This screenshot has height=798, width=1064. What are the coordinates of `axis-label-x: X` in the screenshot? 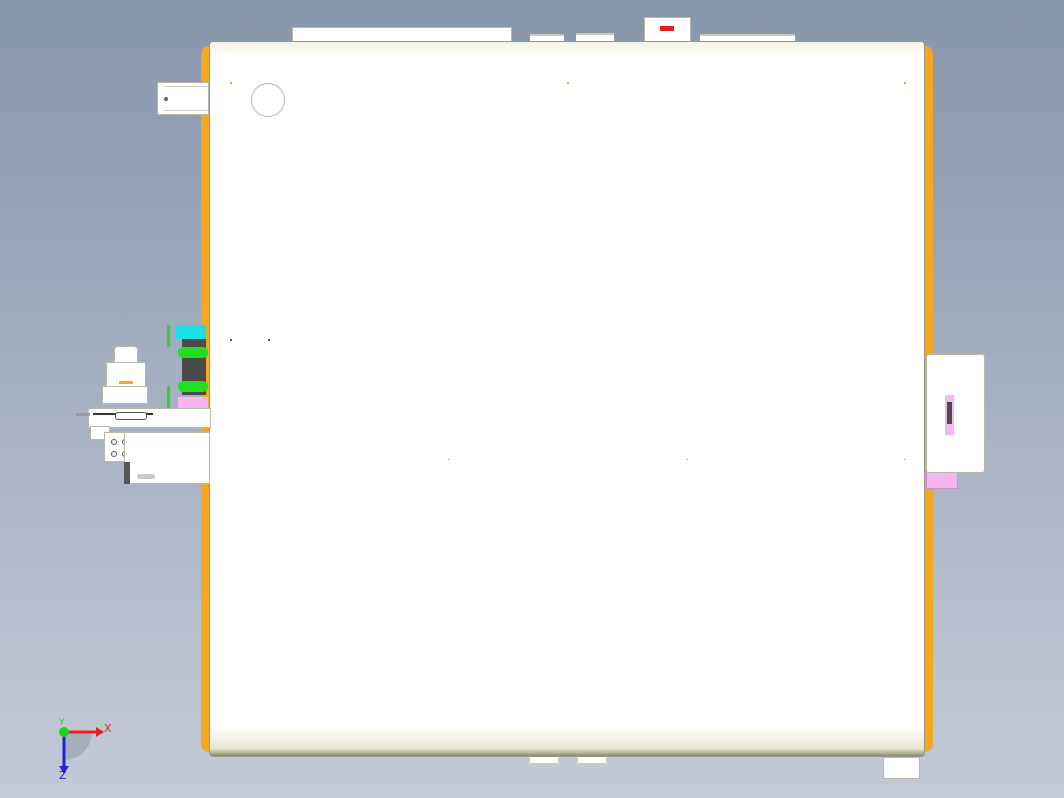 It's located at (108, 728).